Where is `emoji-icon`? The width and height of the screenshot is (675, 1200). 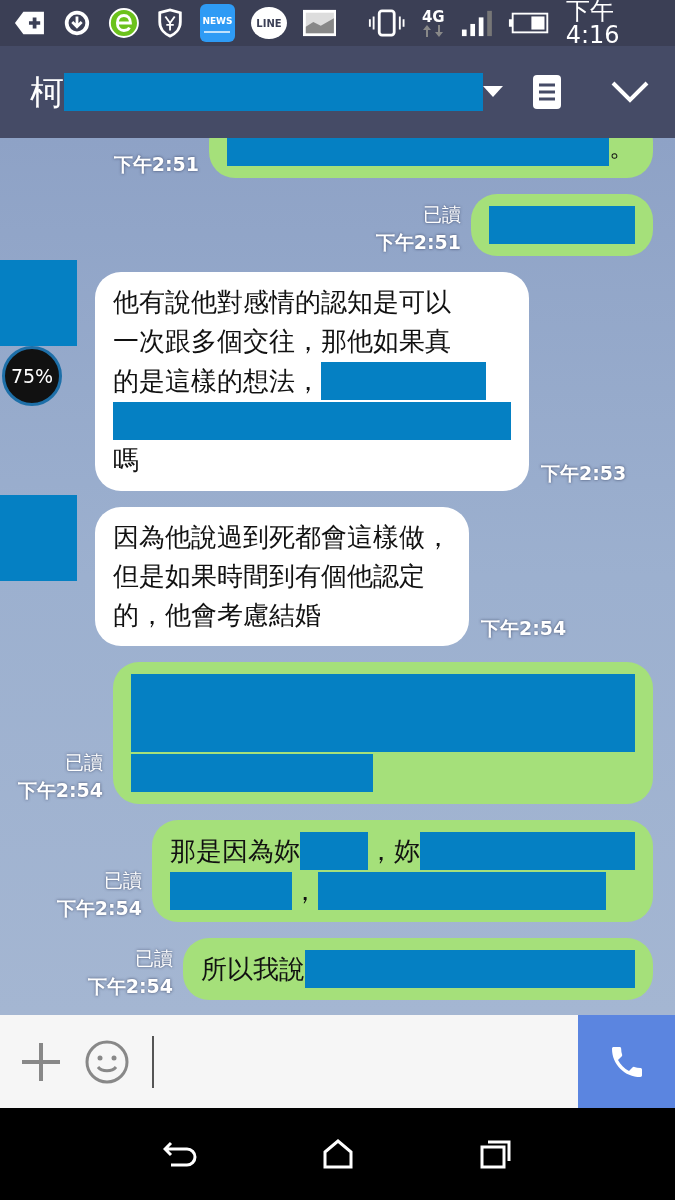
emoji-icon is located at coordinates (107, 1061).